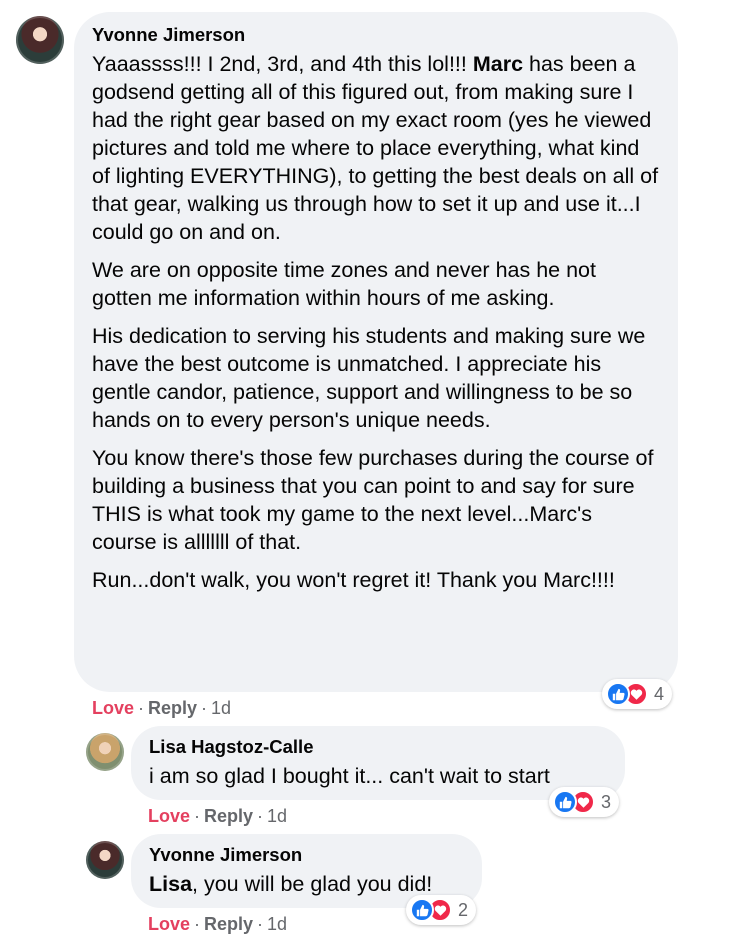 The image size is (734, 938). Describe the element at coordinates (498, 64) in the screenshot. I see `mention-link: Marc` at that location.